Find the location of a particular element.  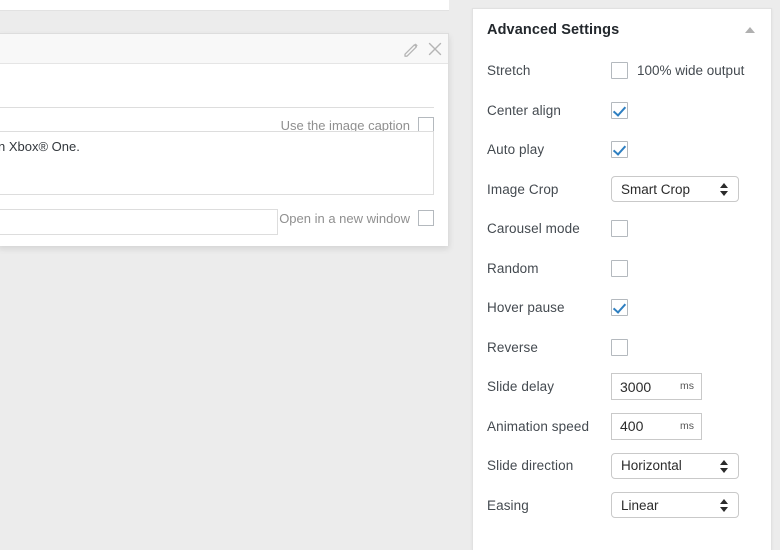

pencil-icon is located at coordinates (411, 49).